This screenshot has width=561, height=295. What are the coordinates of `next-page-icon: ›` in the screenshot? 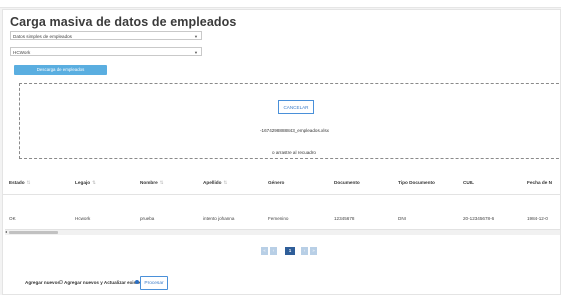 It's located at (304, 251).